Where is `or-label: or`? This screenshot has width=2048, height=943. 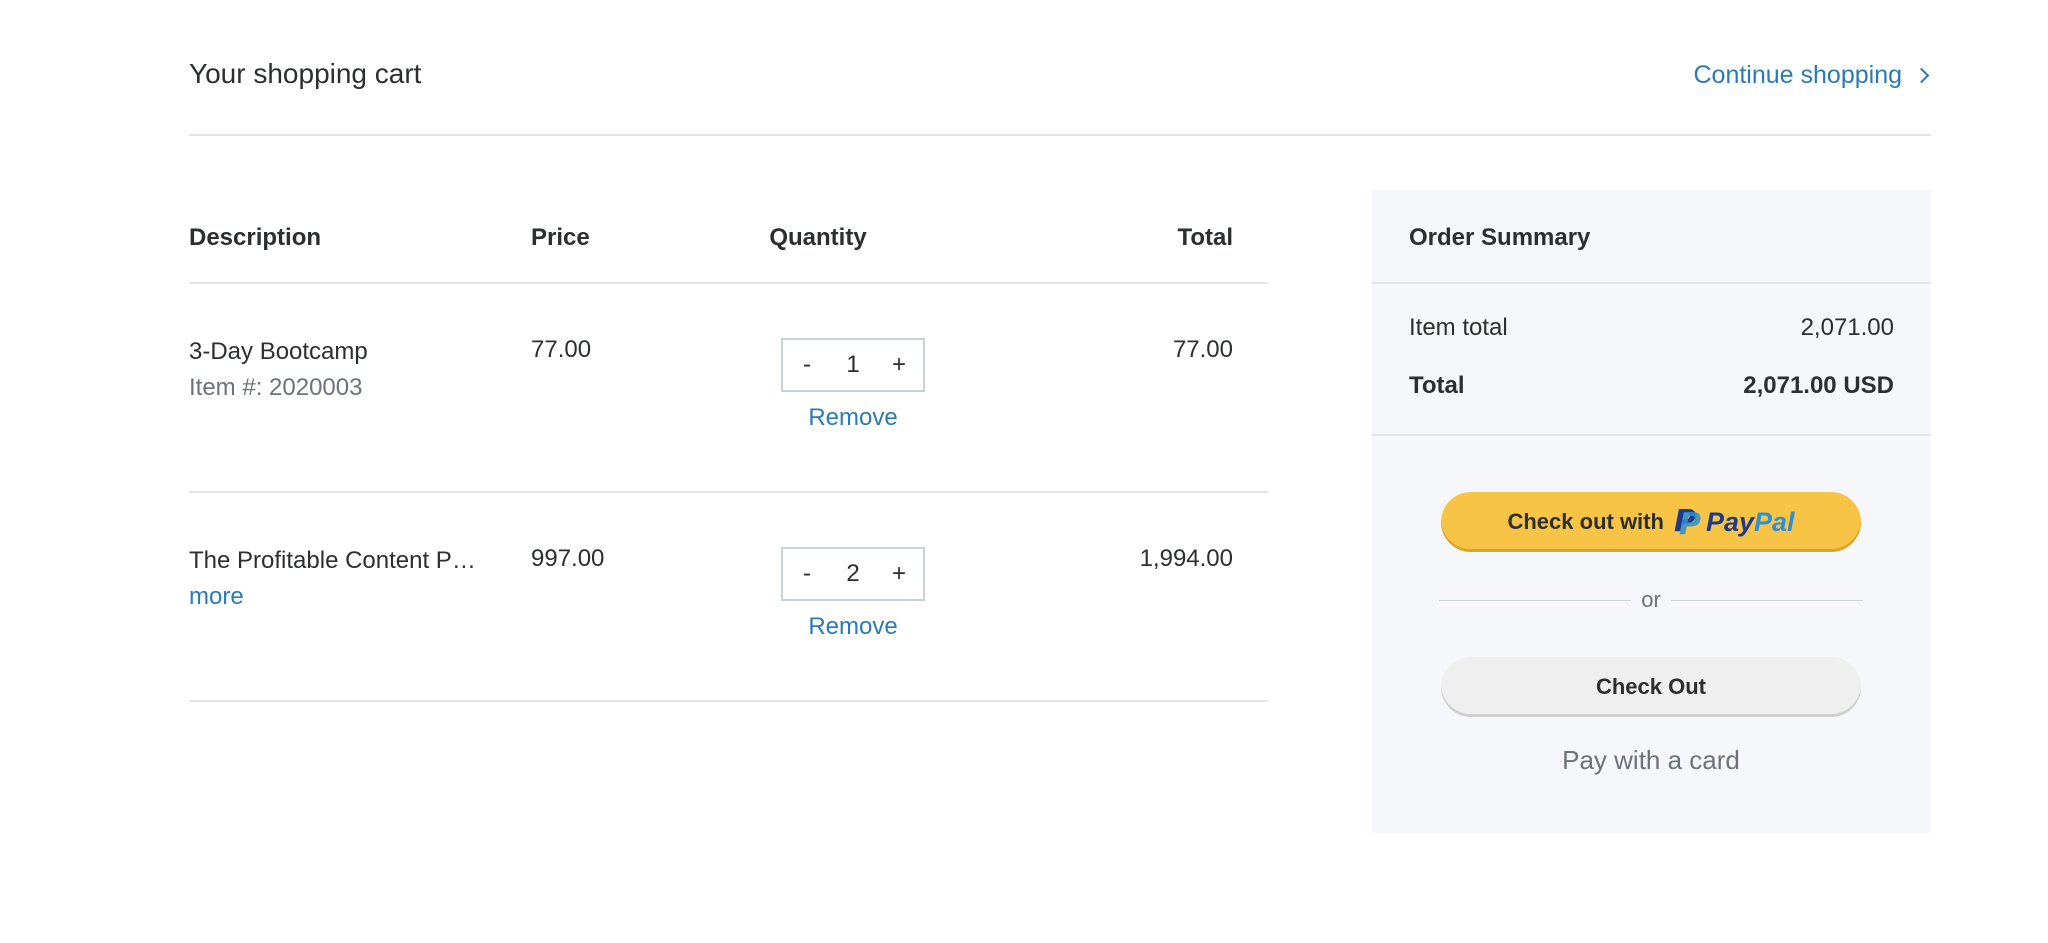
or-label: or is located at coordinates (1651, 599).